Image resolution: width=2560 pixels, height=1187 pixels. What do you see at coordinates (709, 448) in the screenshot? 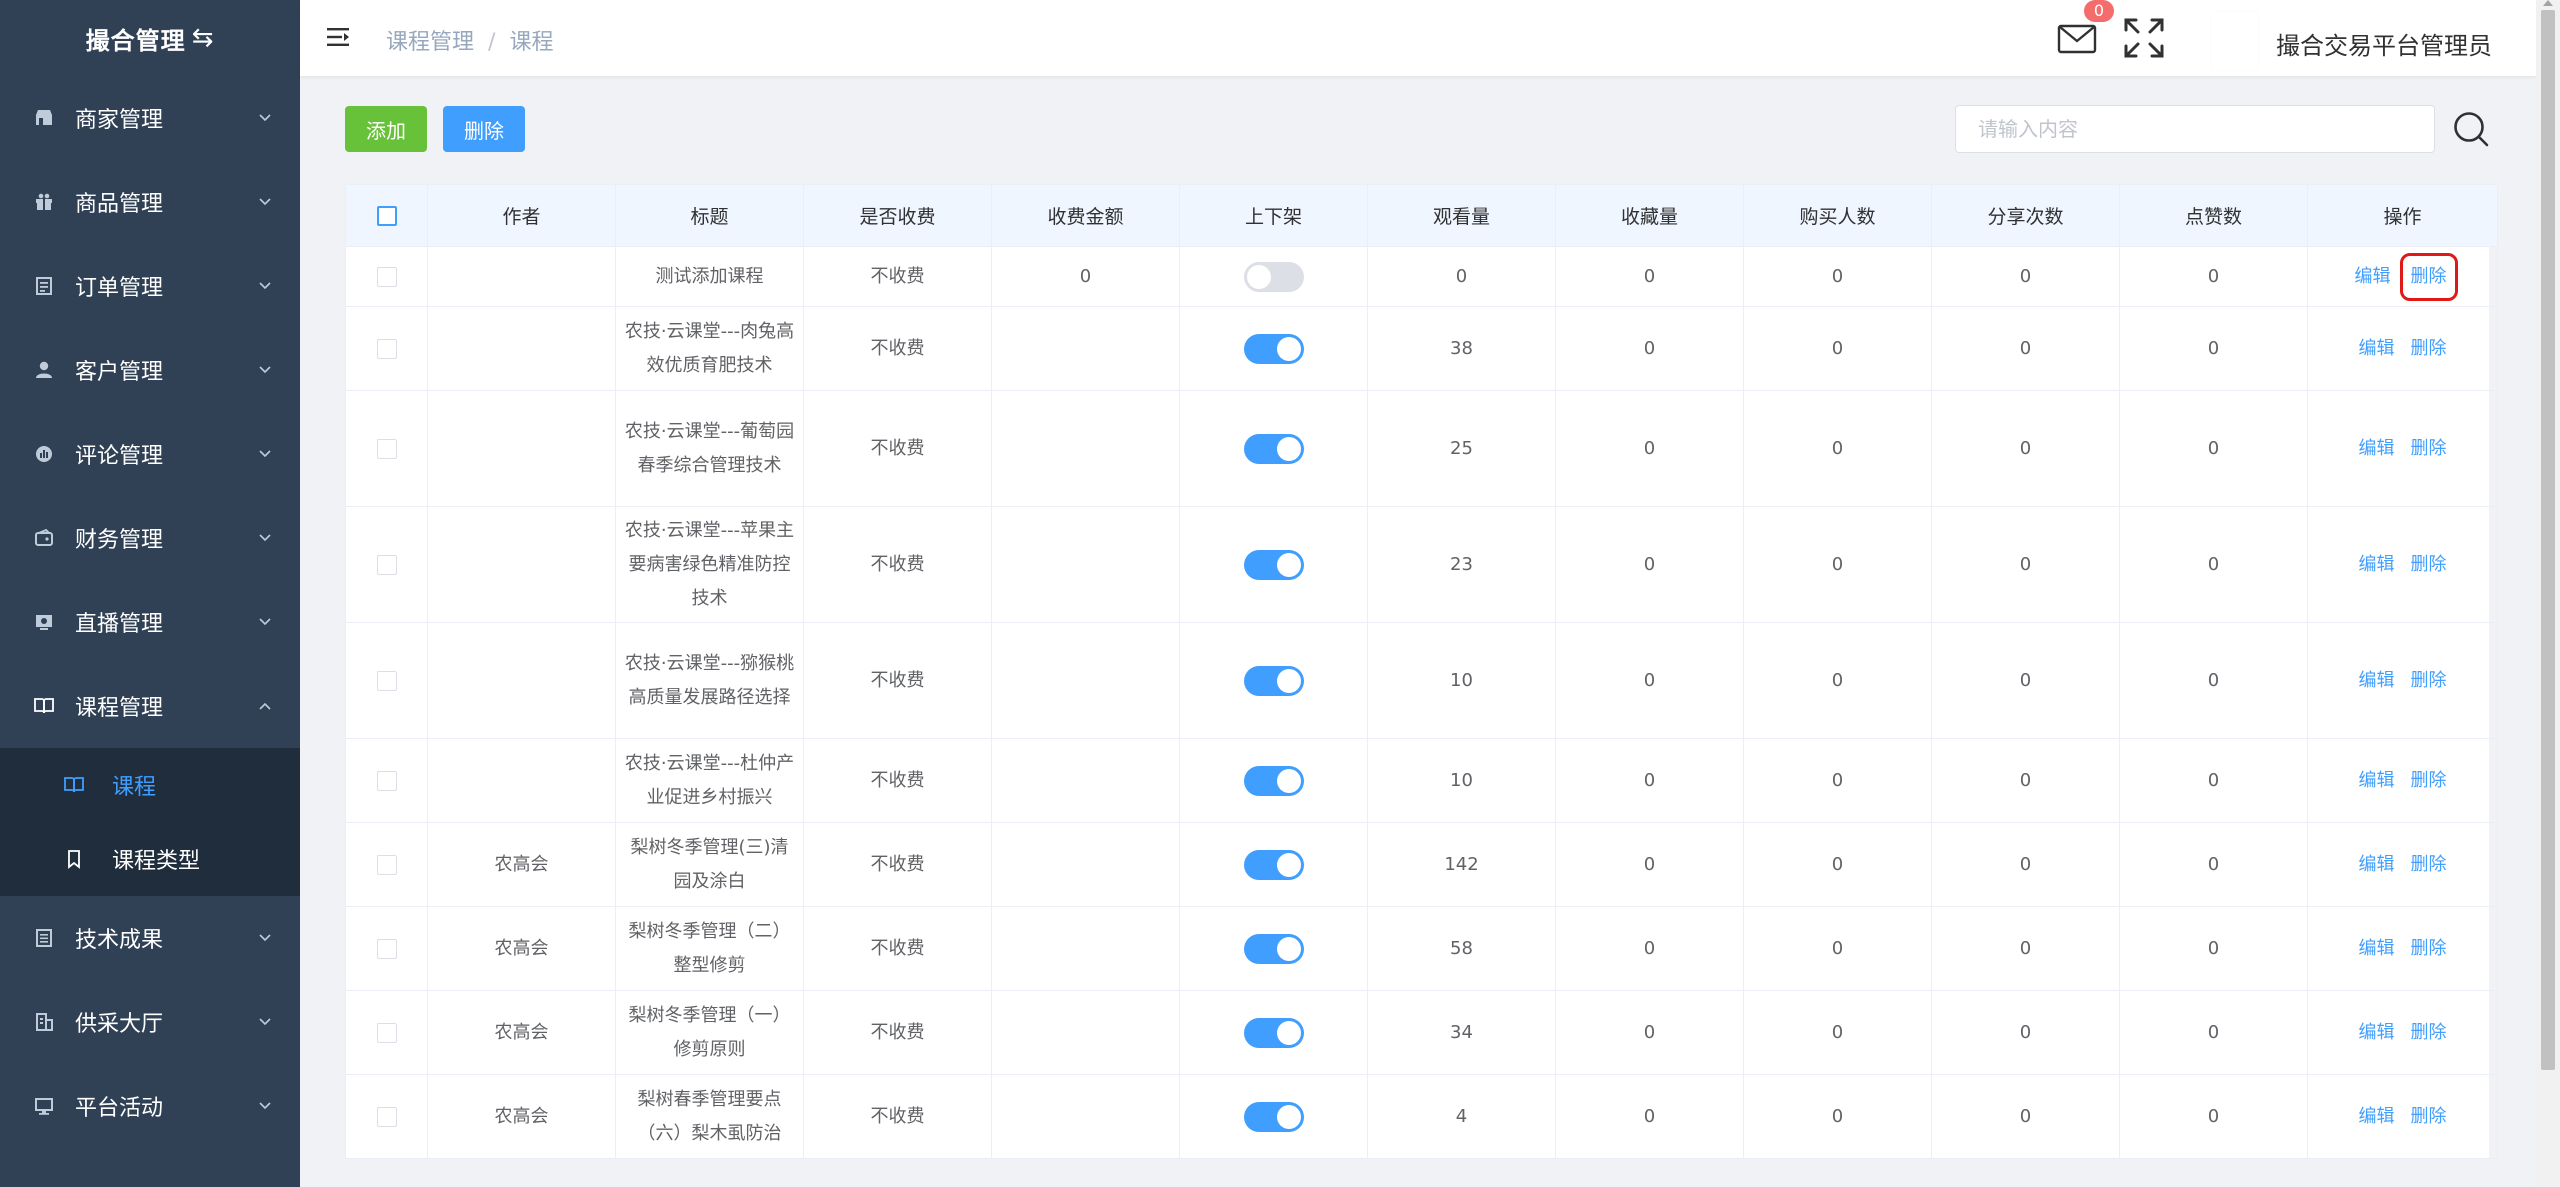
I see `cell-title: 农技·云课堂---葡萄园春季综合管理技术` at bounding box center [709, 448].